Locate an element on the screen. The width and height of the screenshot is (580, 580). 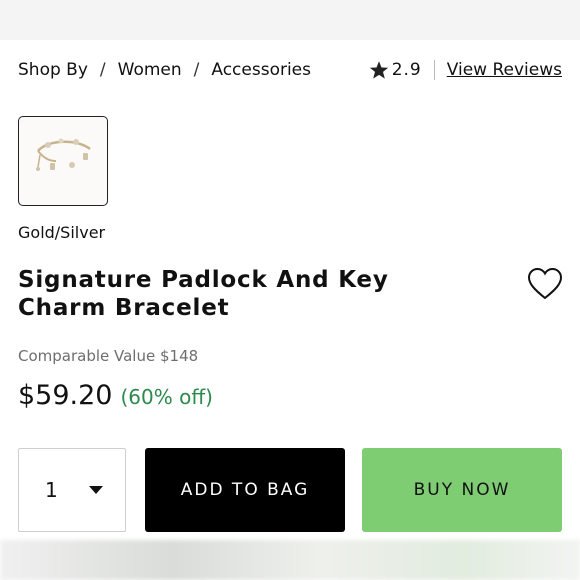
breadcrumb-women: Women is located at coordinates (150, 70).